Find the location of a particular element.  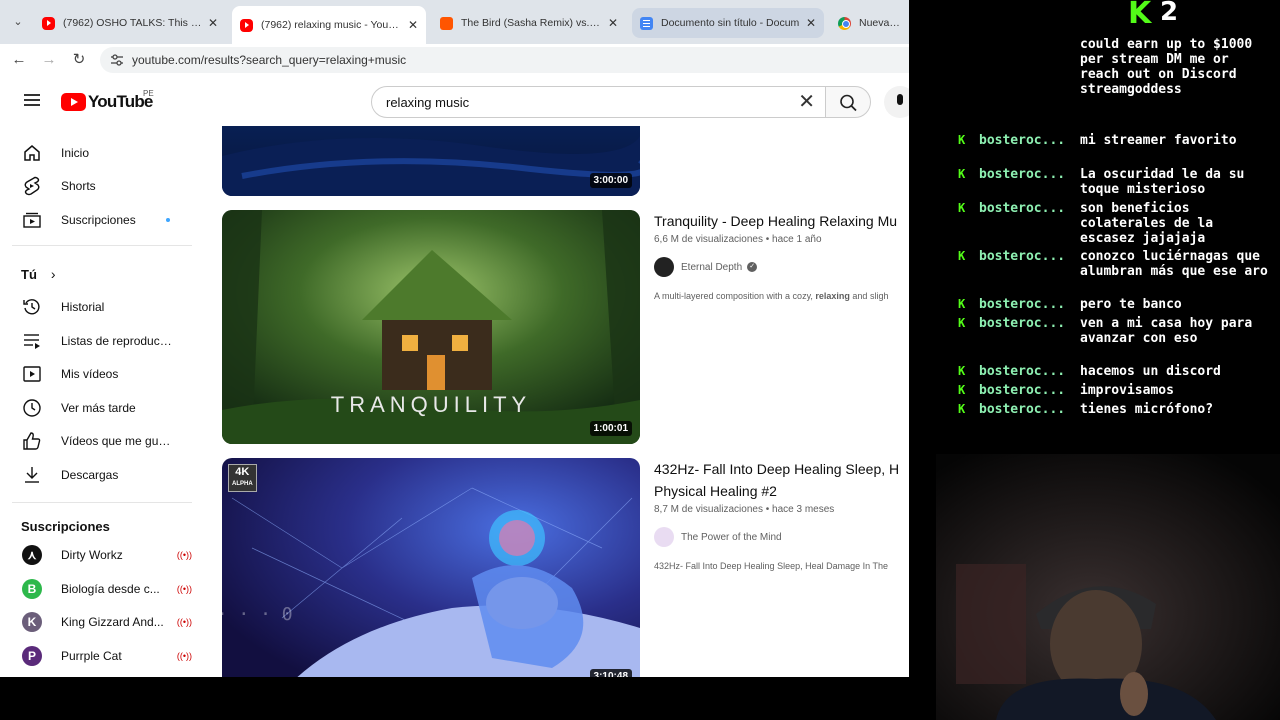

sidebar-item-label: Descargas is located at coordinates (90, 475).